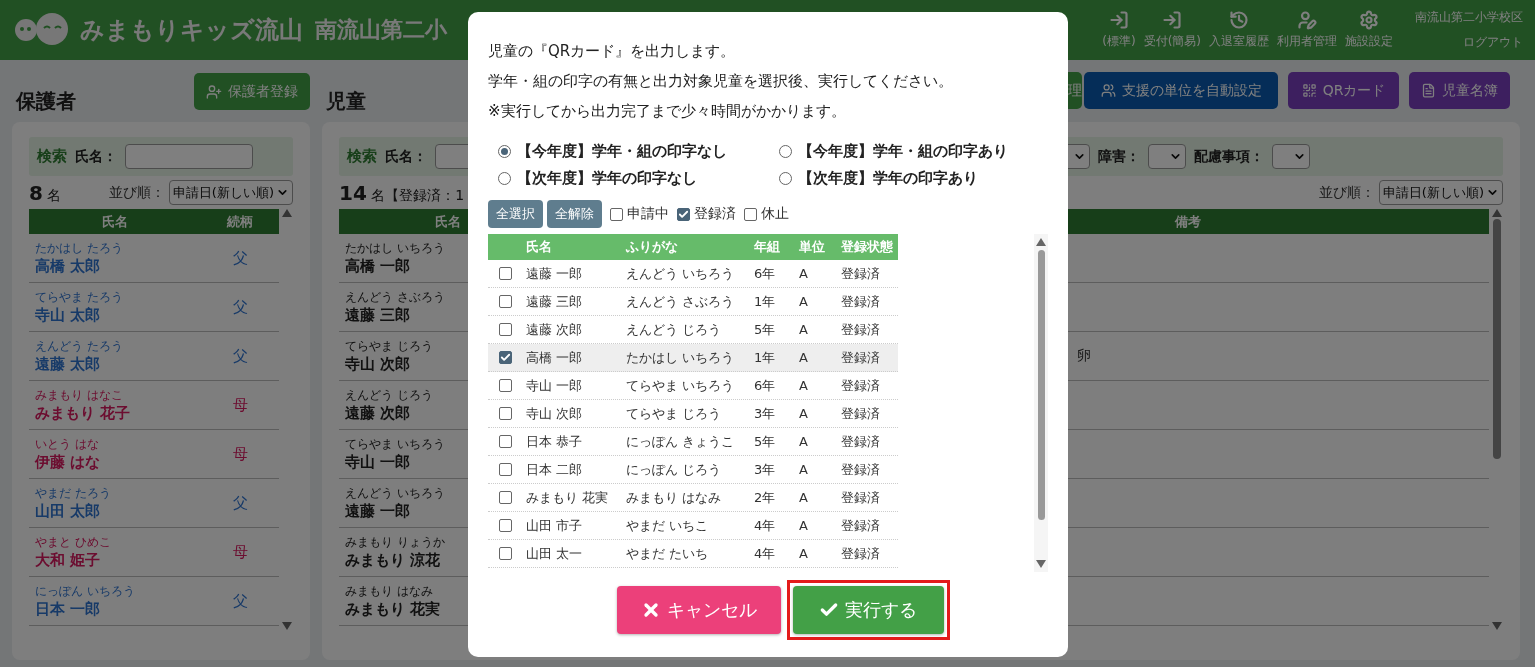 The width and height of the screenshot is (1535, 667). Describe the element at coordinates (515, 214) in the screenshot. I see `select-all-button: 全選択` at that location.